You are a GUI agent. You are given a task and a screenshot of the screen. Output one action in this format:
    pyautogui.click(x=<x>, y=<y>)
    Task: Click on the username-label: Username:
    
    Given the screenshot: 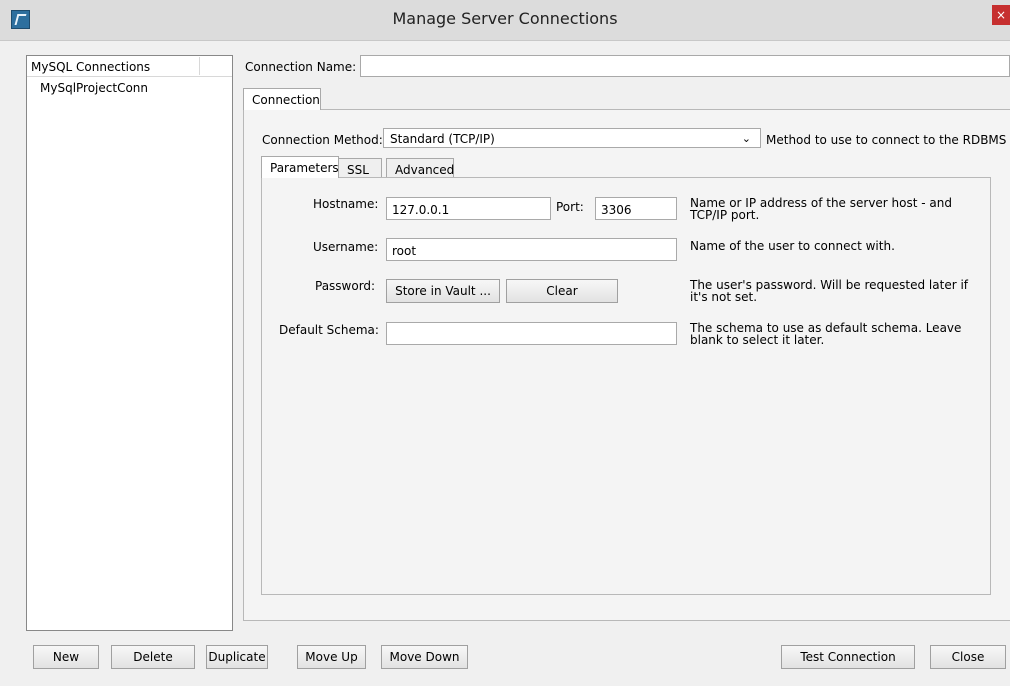 What is the action you would take?
    pyautogui.click(x=346, y=247)
    